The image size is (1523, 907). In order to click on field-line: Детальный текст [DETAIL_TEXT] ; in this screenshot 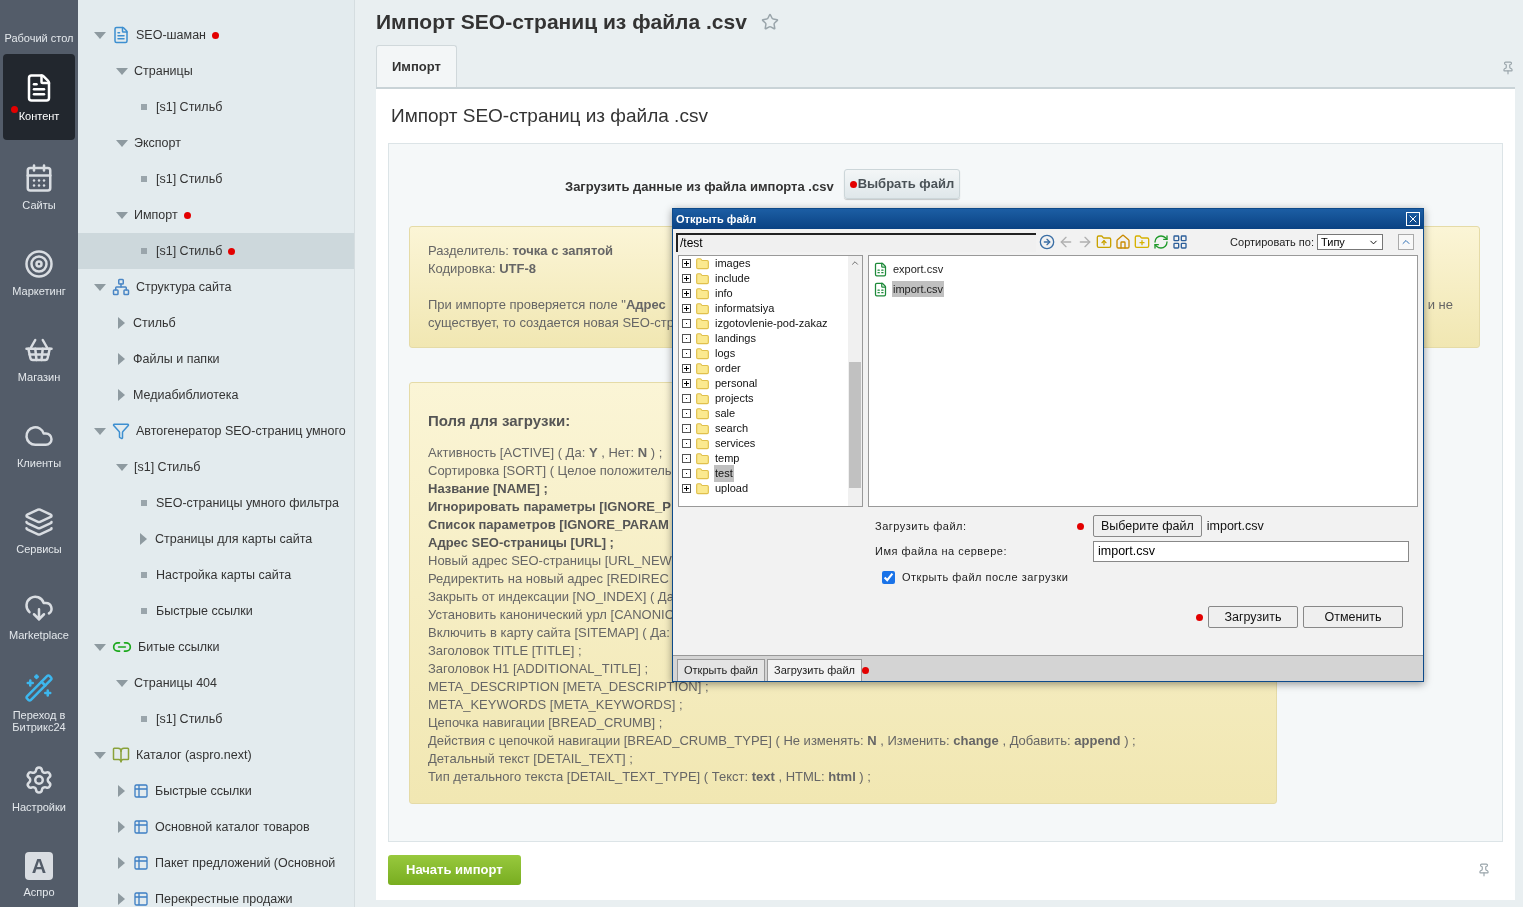, I will do `click(530, 759)`.